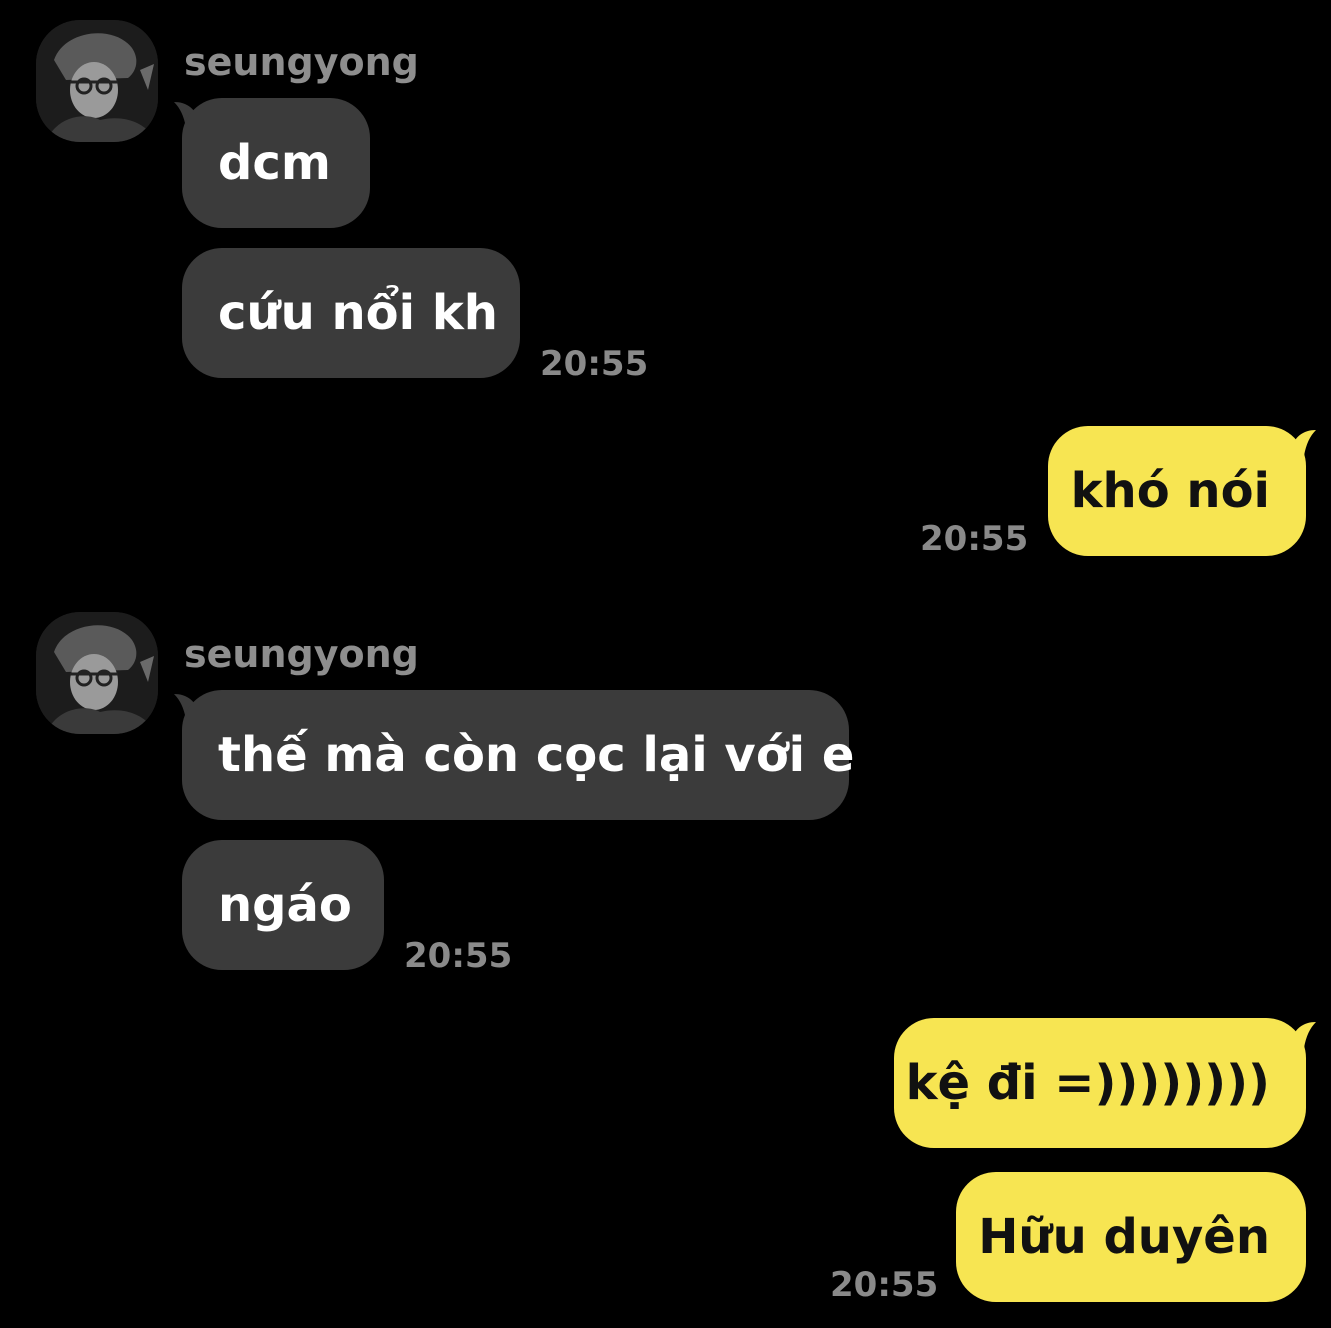 This screenshot has height=1328, width=1331. I want to click on message-text: cứu nổi kh, so click(358, 313).